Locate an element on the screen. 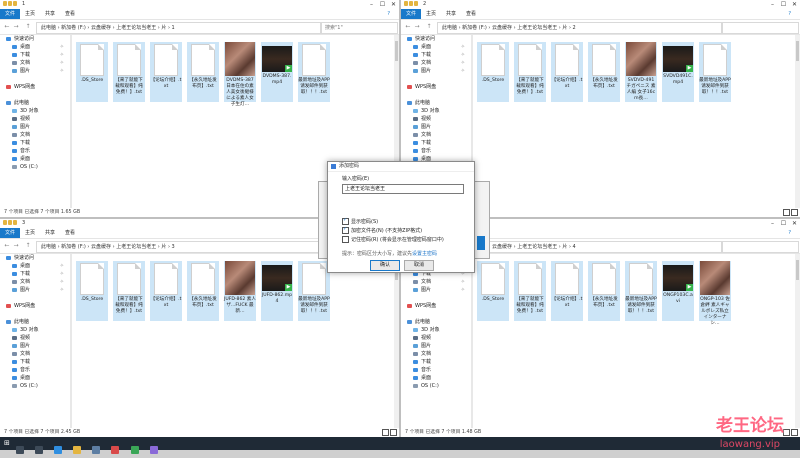  show-password-checkbox: 显示密码(S) is located at coordinates (360, 221).